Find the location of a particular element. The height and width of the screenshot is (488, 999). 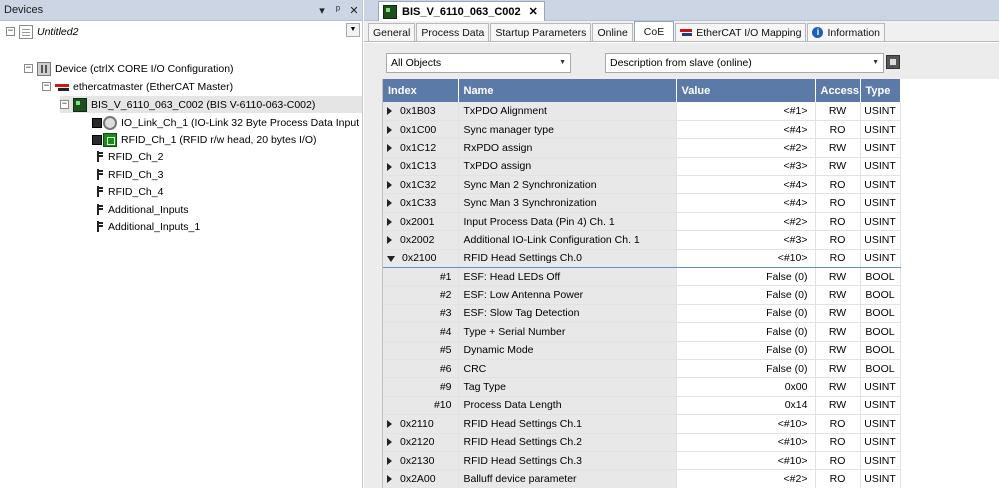

table-row: #5 Dynamic Mode False (0) RW BOOL is located at coordinates (642, 350).